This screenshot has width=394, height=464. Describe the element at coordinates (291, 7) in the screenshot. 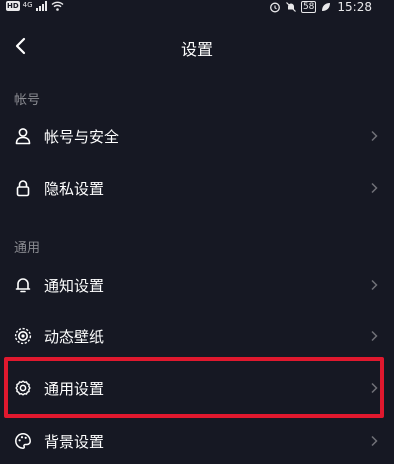

I see `mute-bell-icon` at that location.